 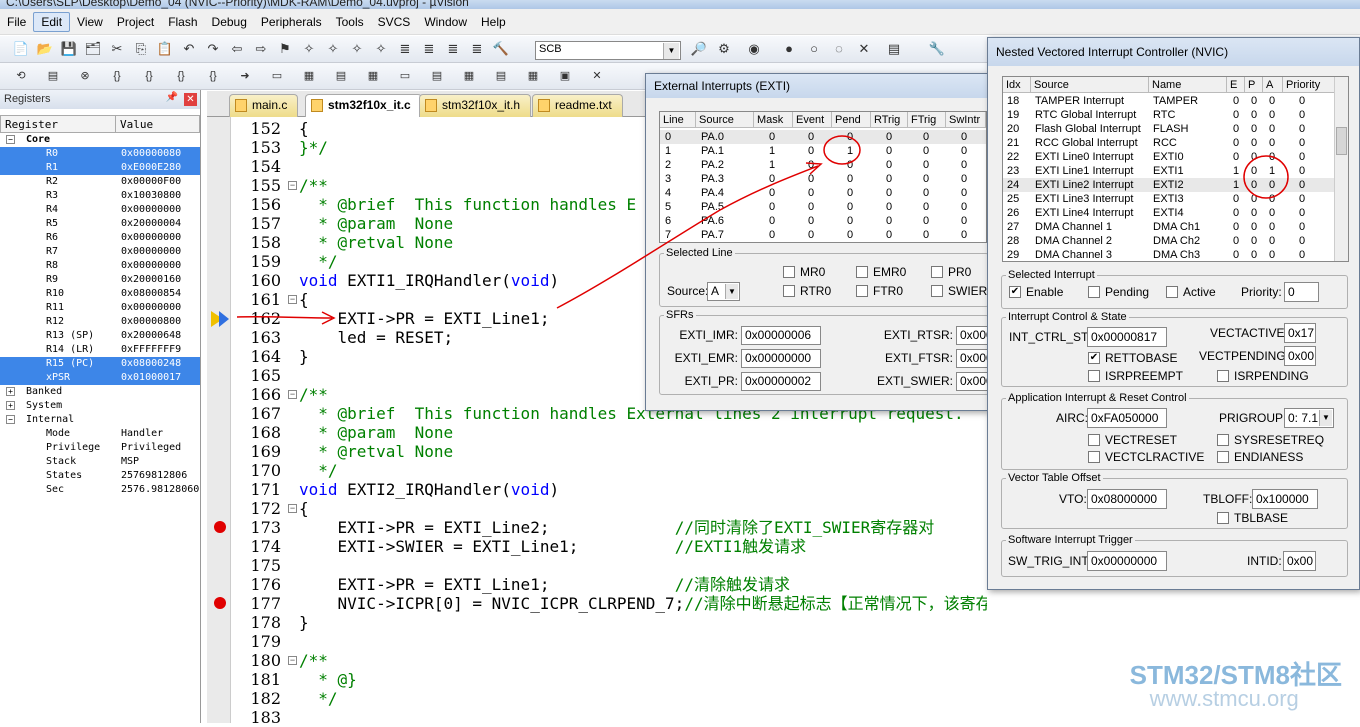 I want to click on exti-reg-field: 0x00000006, so click(x=781, y=335).